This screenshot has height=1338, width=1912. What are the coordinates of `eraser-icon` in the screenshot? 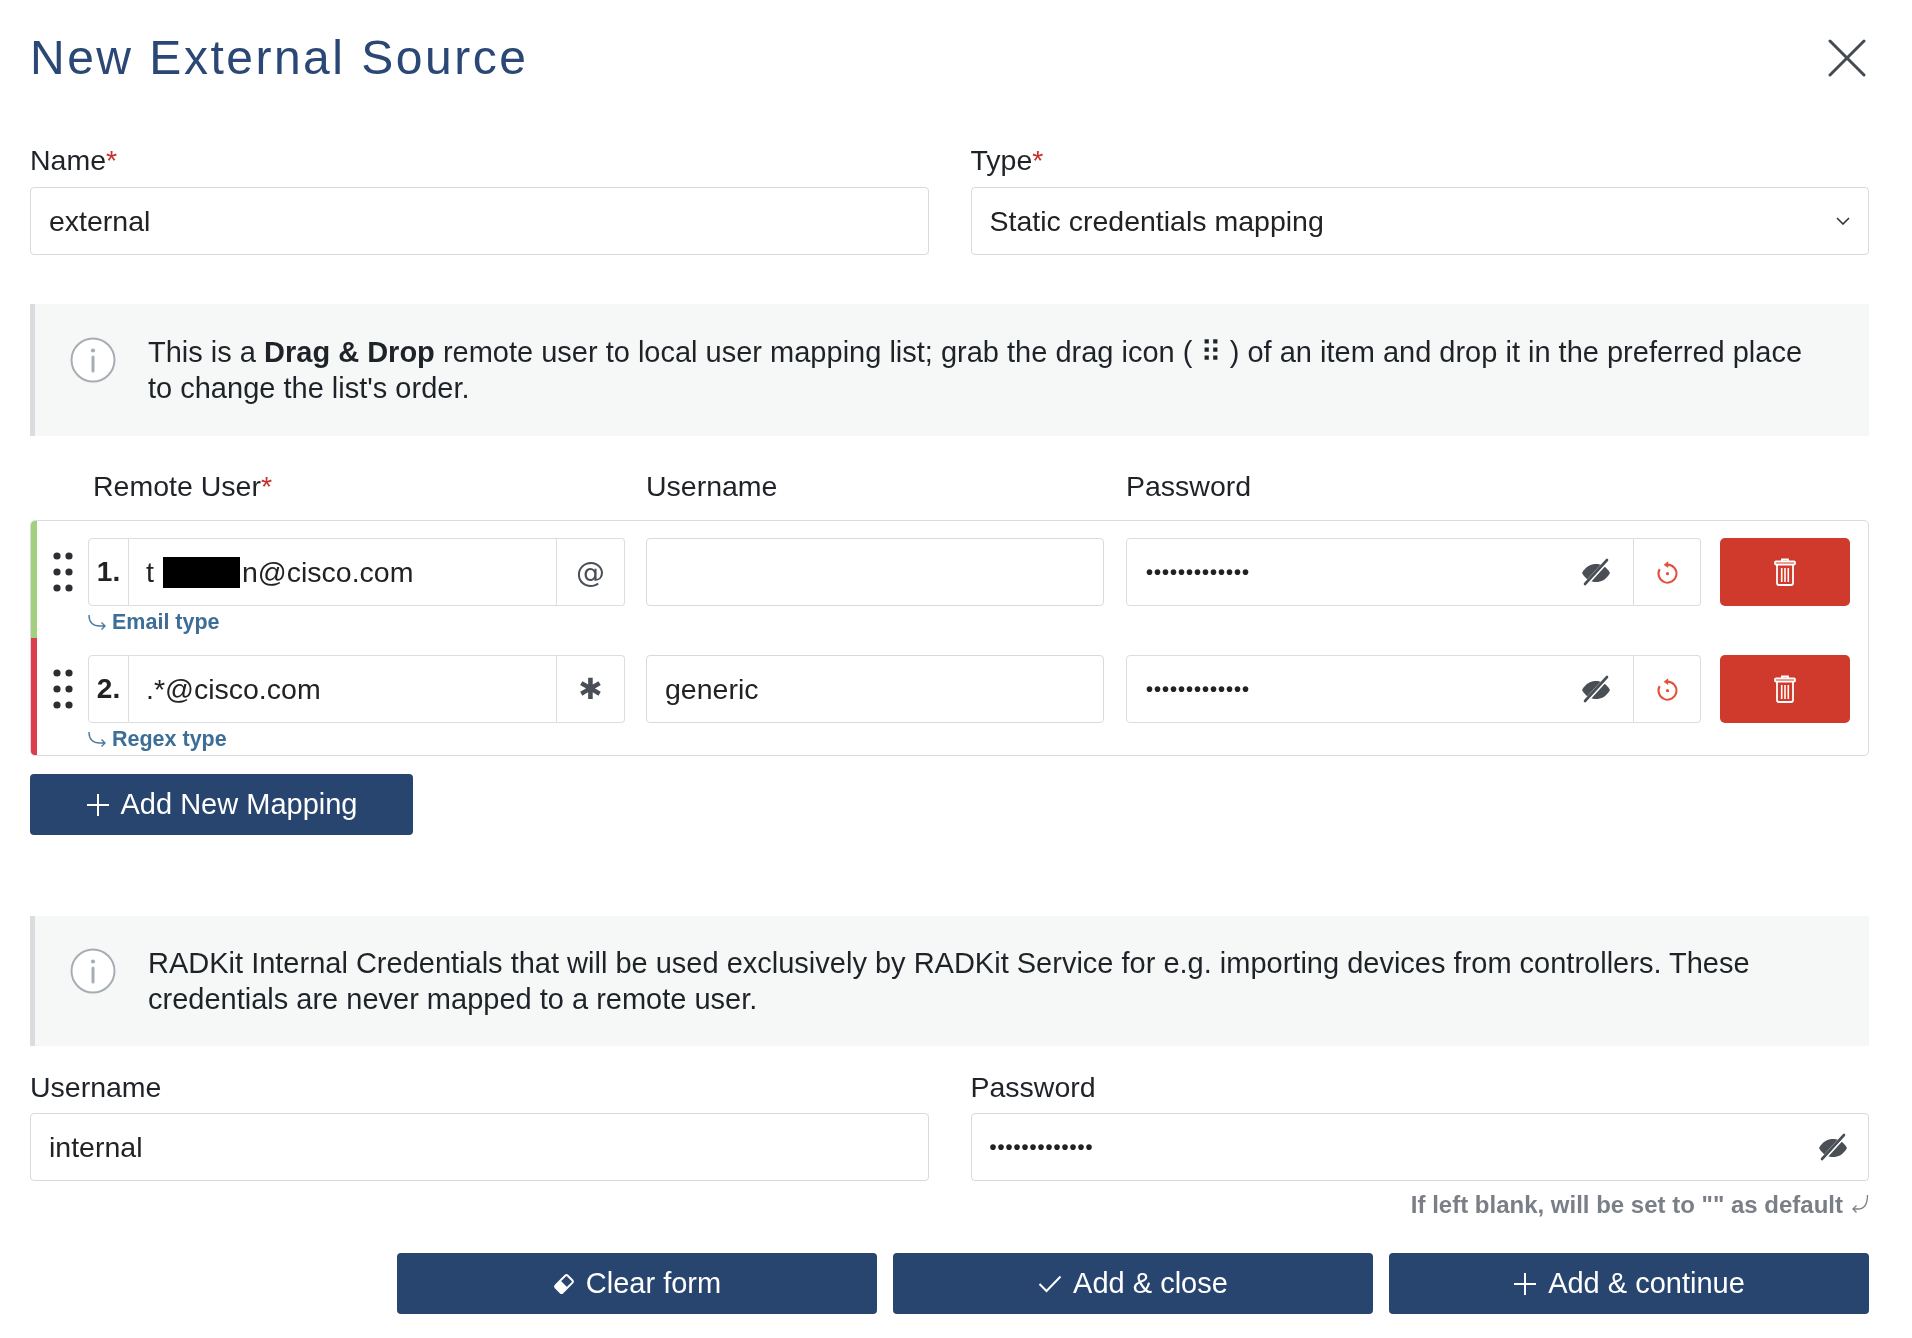 It's located at (563, 1283).